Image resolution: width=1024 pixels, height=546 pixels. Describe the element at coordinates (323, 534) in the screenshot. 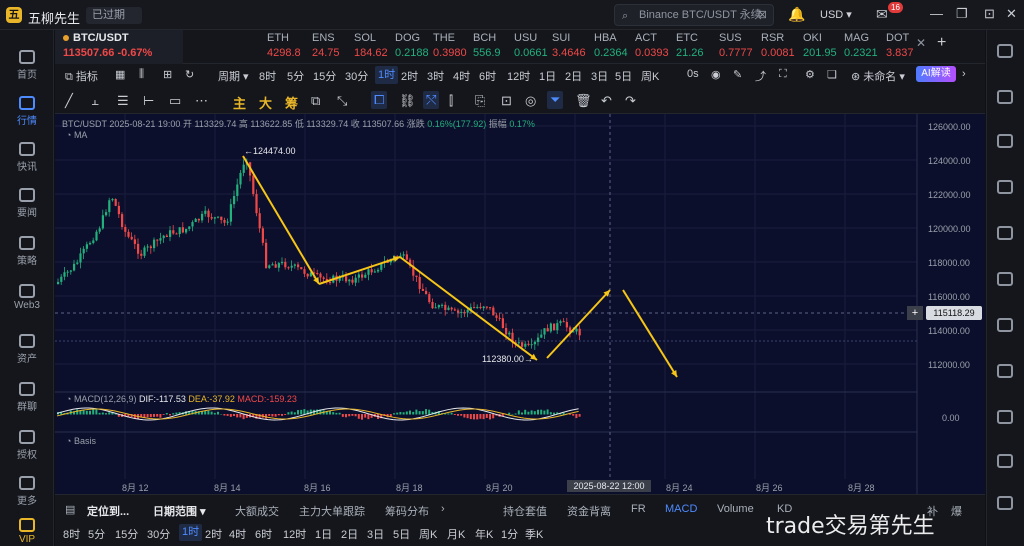

I see `bottom-timeframe-9: 1日` at that location.